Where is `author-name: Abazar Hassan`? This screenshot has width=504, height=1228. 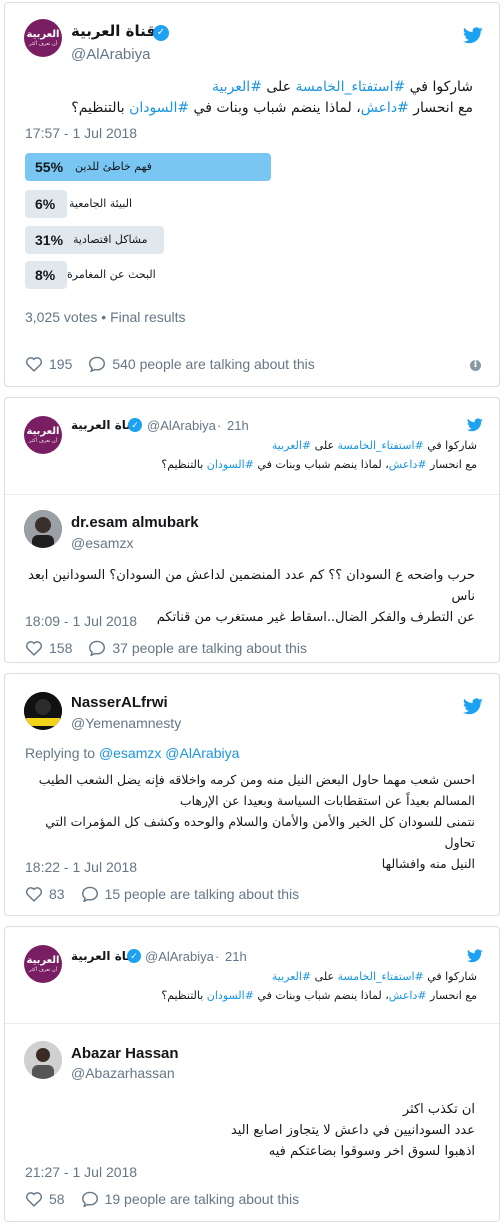
author-name: Abazar Hassan is located at coordinates (125, 1053).